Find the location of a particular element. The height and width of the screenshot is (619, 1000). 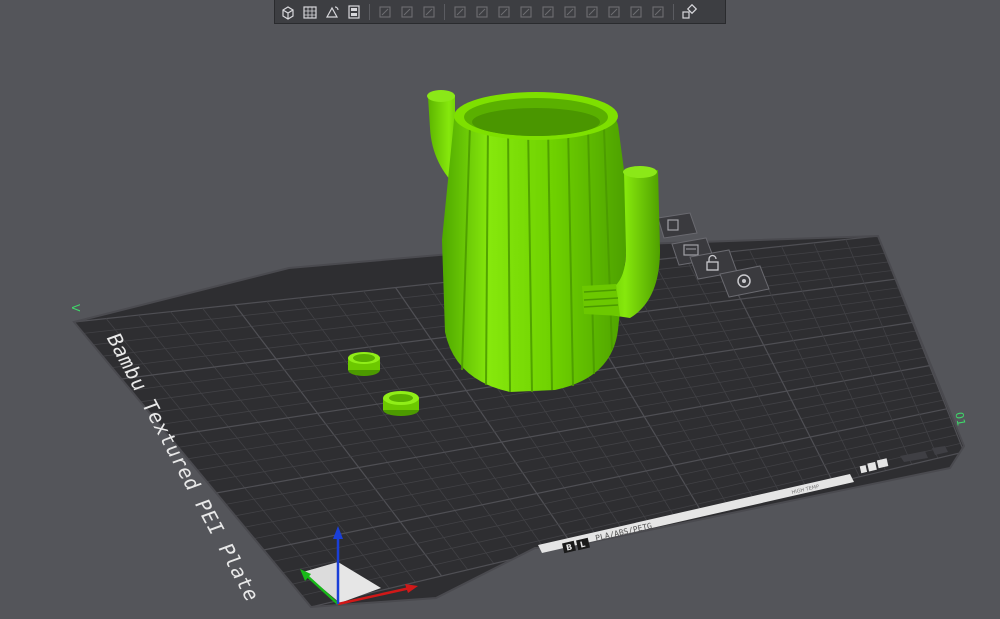

orient-icon is located at coordinates (332, 11).